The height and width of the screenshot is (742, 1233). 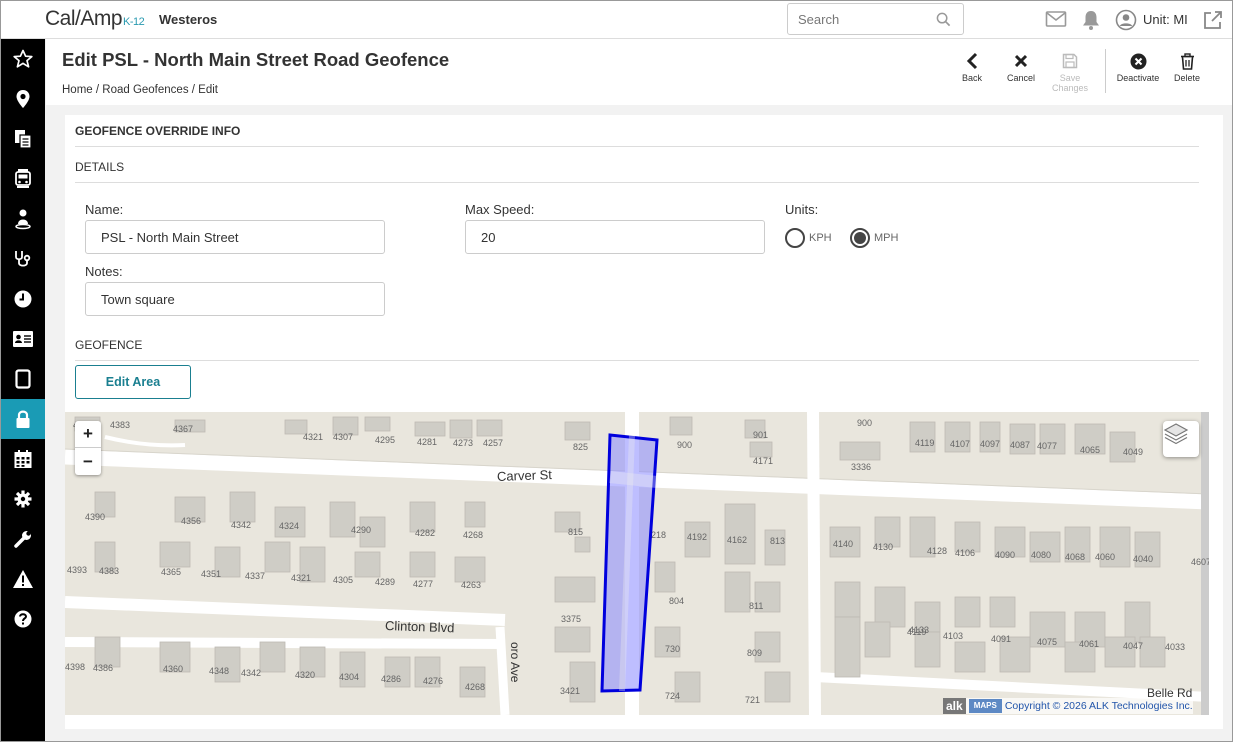 What do you see at coordinates (235, 237) in the screenshot?
I see `name-field` at bounding box center [235, 237].